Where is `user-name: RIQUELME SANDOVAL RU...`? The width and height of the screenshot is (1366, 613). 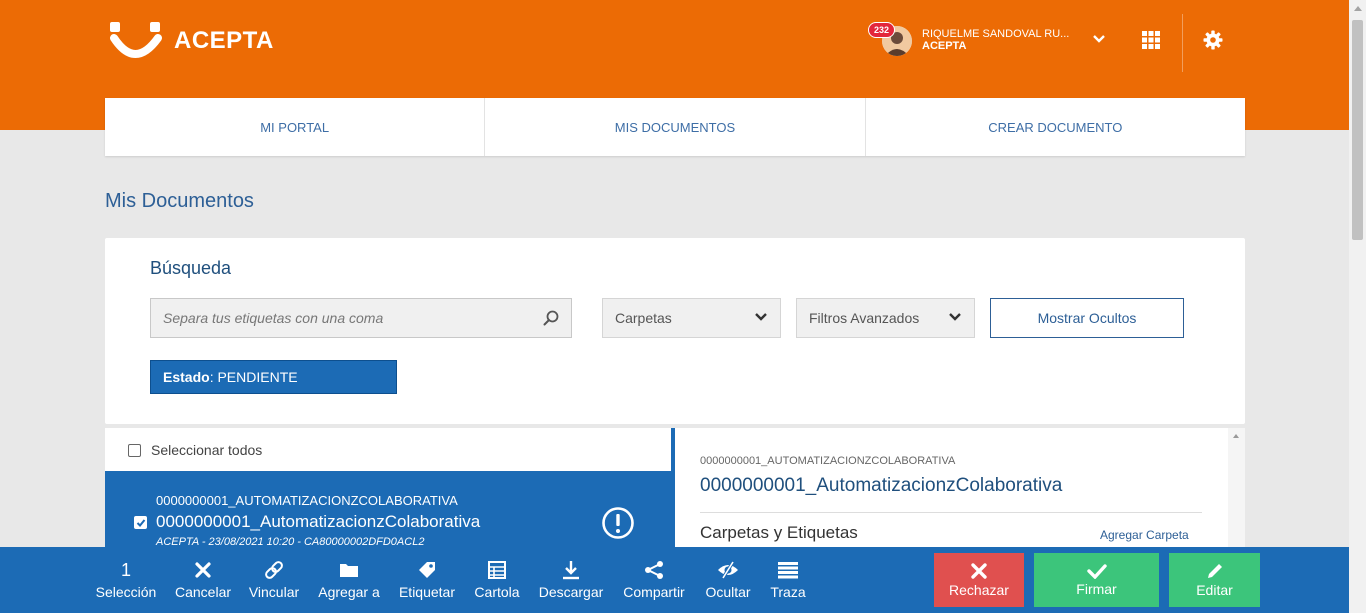
user-name: RIQUELME SANDOVAL RU... is located at coordinates (996, 34).